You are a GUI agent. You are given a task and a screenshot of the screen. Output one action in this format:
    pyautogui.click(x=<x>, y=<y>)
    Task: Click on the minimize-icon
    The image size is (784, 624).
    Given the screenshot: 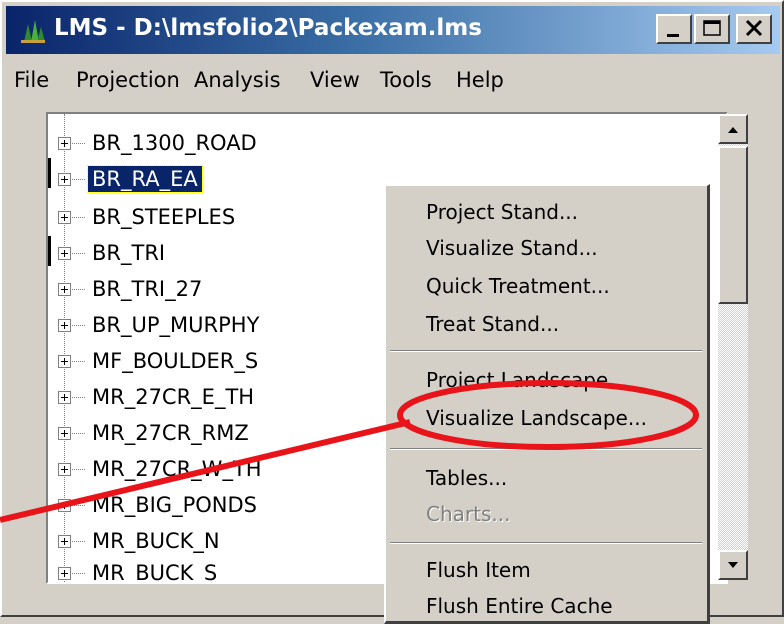 What is the action you would take?
    pyautogui.click(x=673, y=35)
    